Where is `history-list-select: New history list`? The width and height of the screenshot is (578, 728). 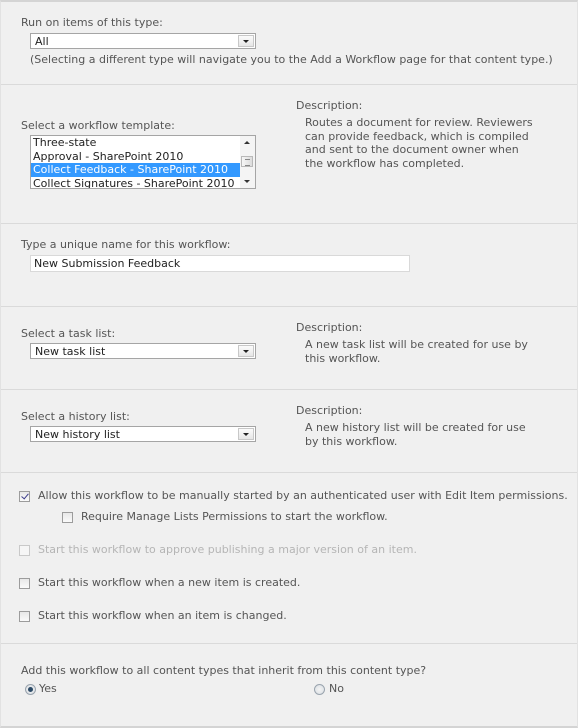 history-list-select: New history list is located at coordinates (143, 434).